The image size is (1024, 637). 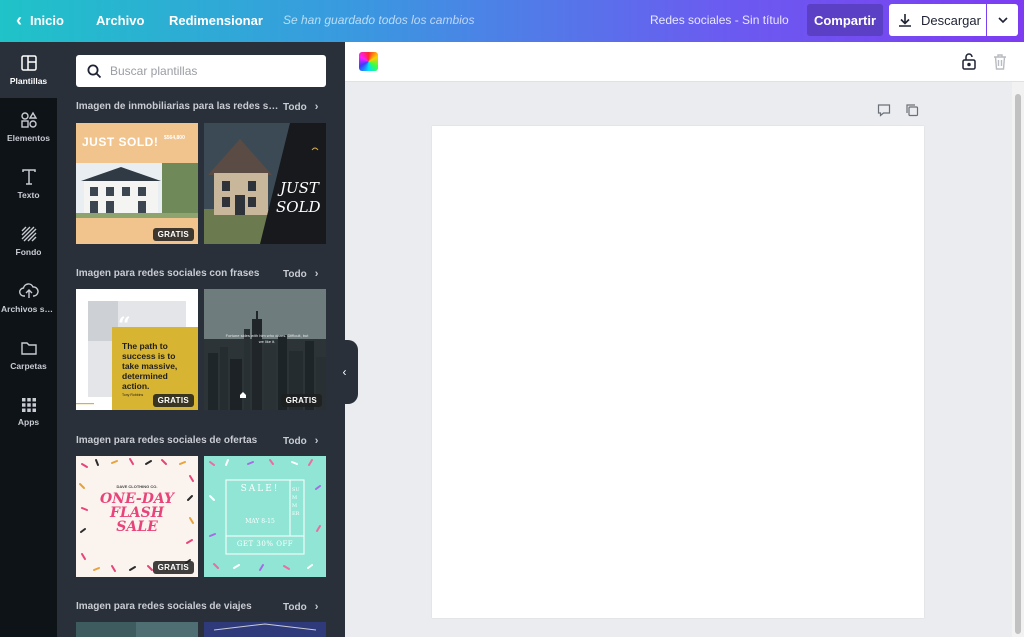 What do you see at coordinates (28, 290) in the screenshot?
I see `upload-icon` at bounding box center [28, 290].